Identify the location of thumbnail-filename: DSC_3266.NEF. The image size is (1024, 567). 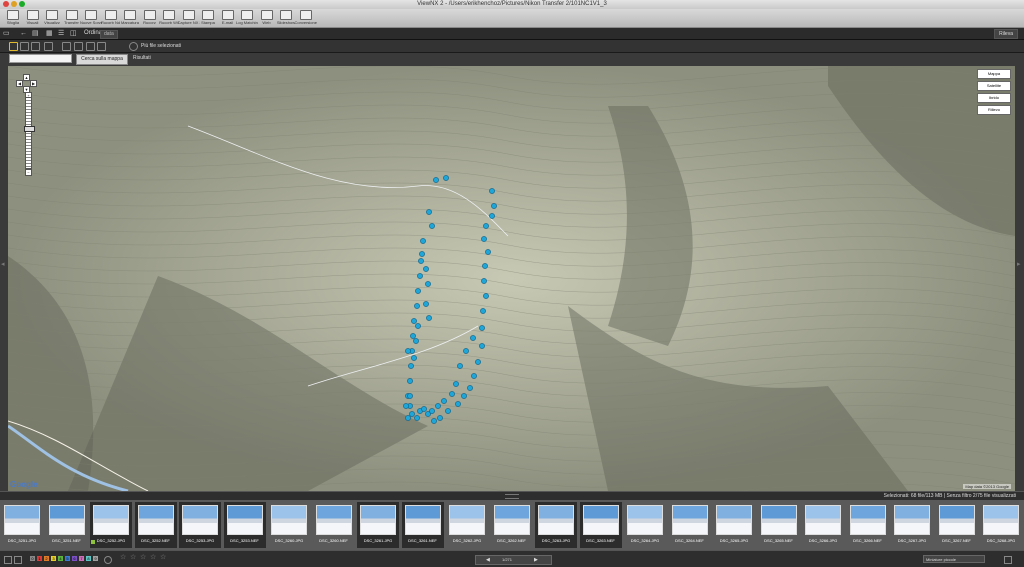
(867, 540).